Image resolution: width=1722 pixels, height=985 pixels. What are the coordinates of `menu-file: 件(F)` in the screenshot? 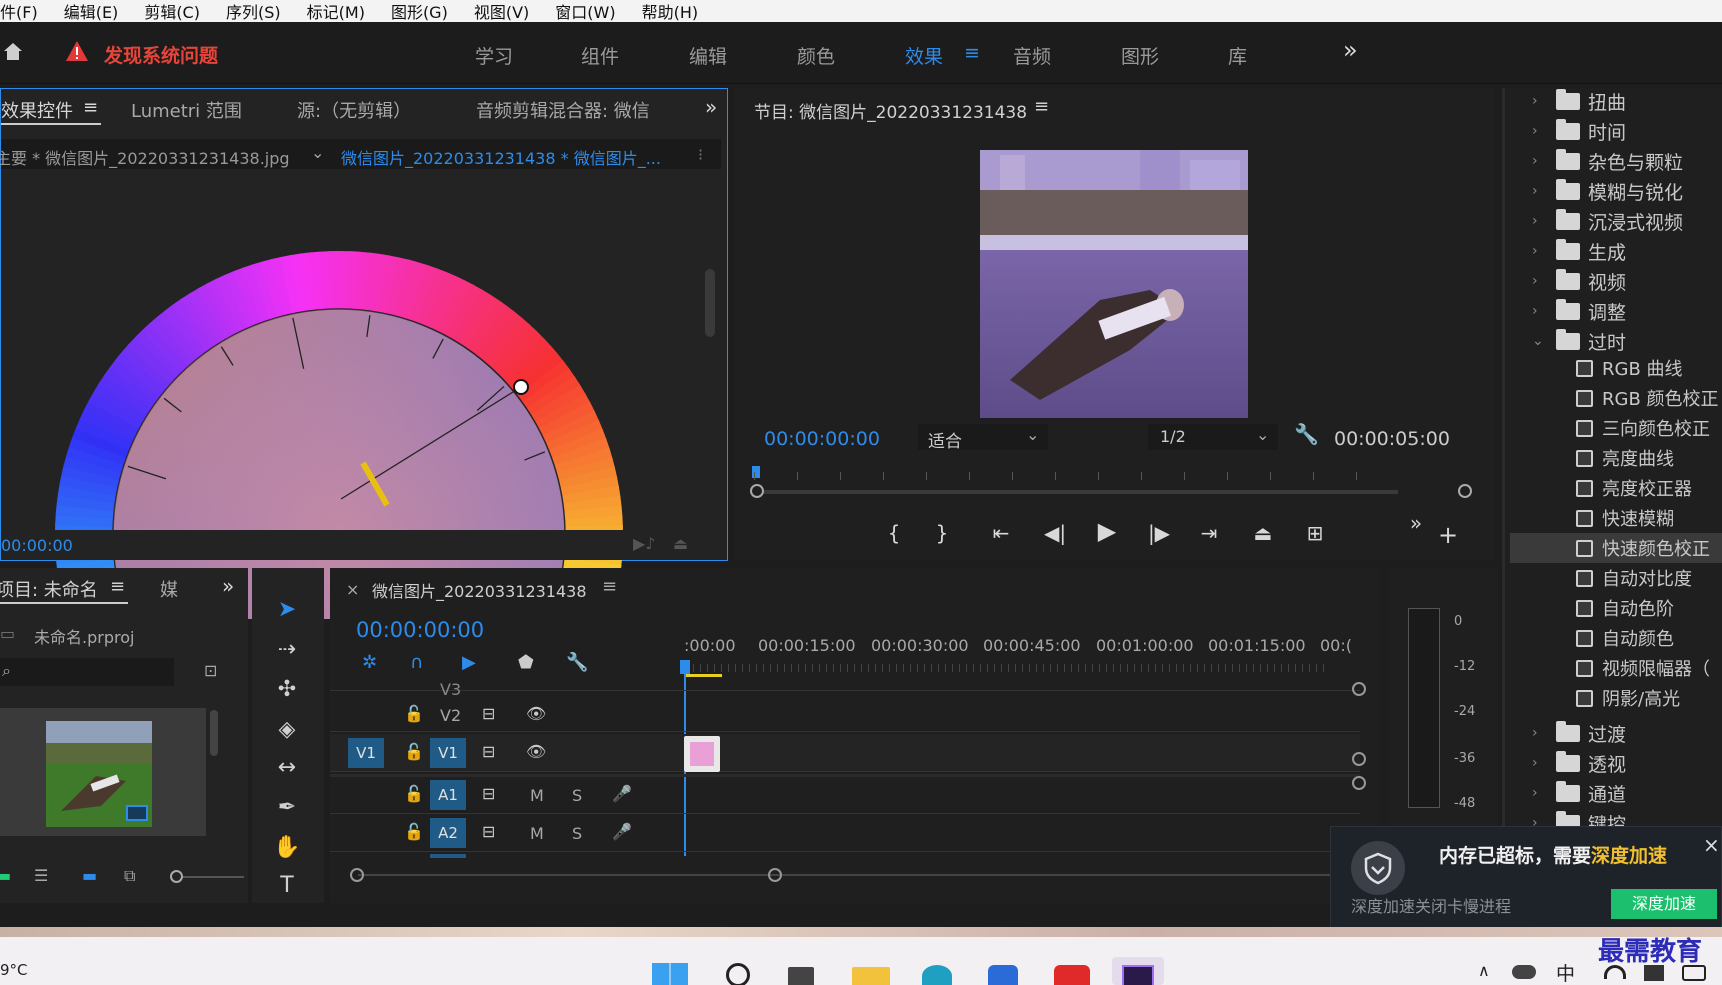 It's located at (19, 11).